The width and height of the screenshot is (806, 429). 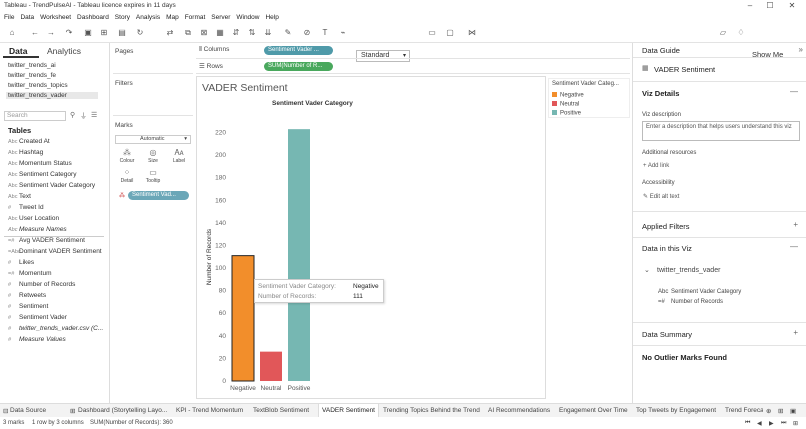 I want to click on new-datasource-icon: ⊞, so click(x=104, y=33).